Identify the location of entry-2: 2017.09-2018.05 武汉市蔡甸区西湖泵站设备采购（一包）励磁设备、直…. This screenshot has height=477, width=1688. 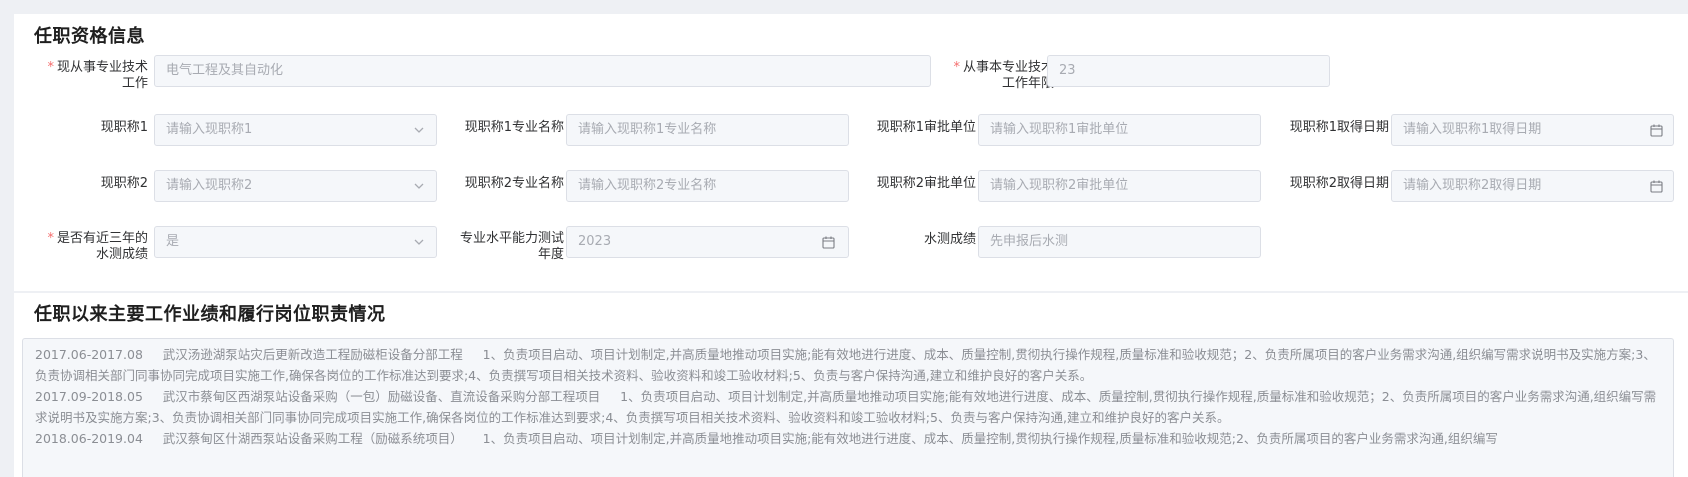
(846, 407).